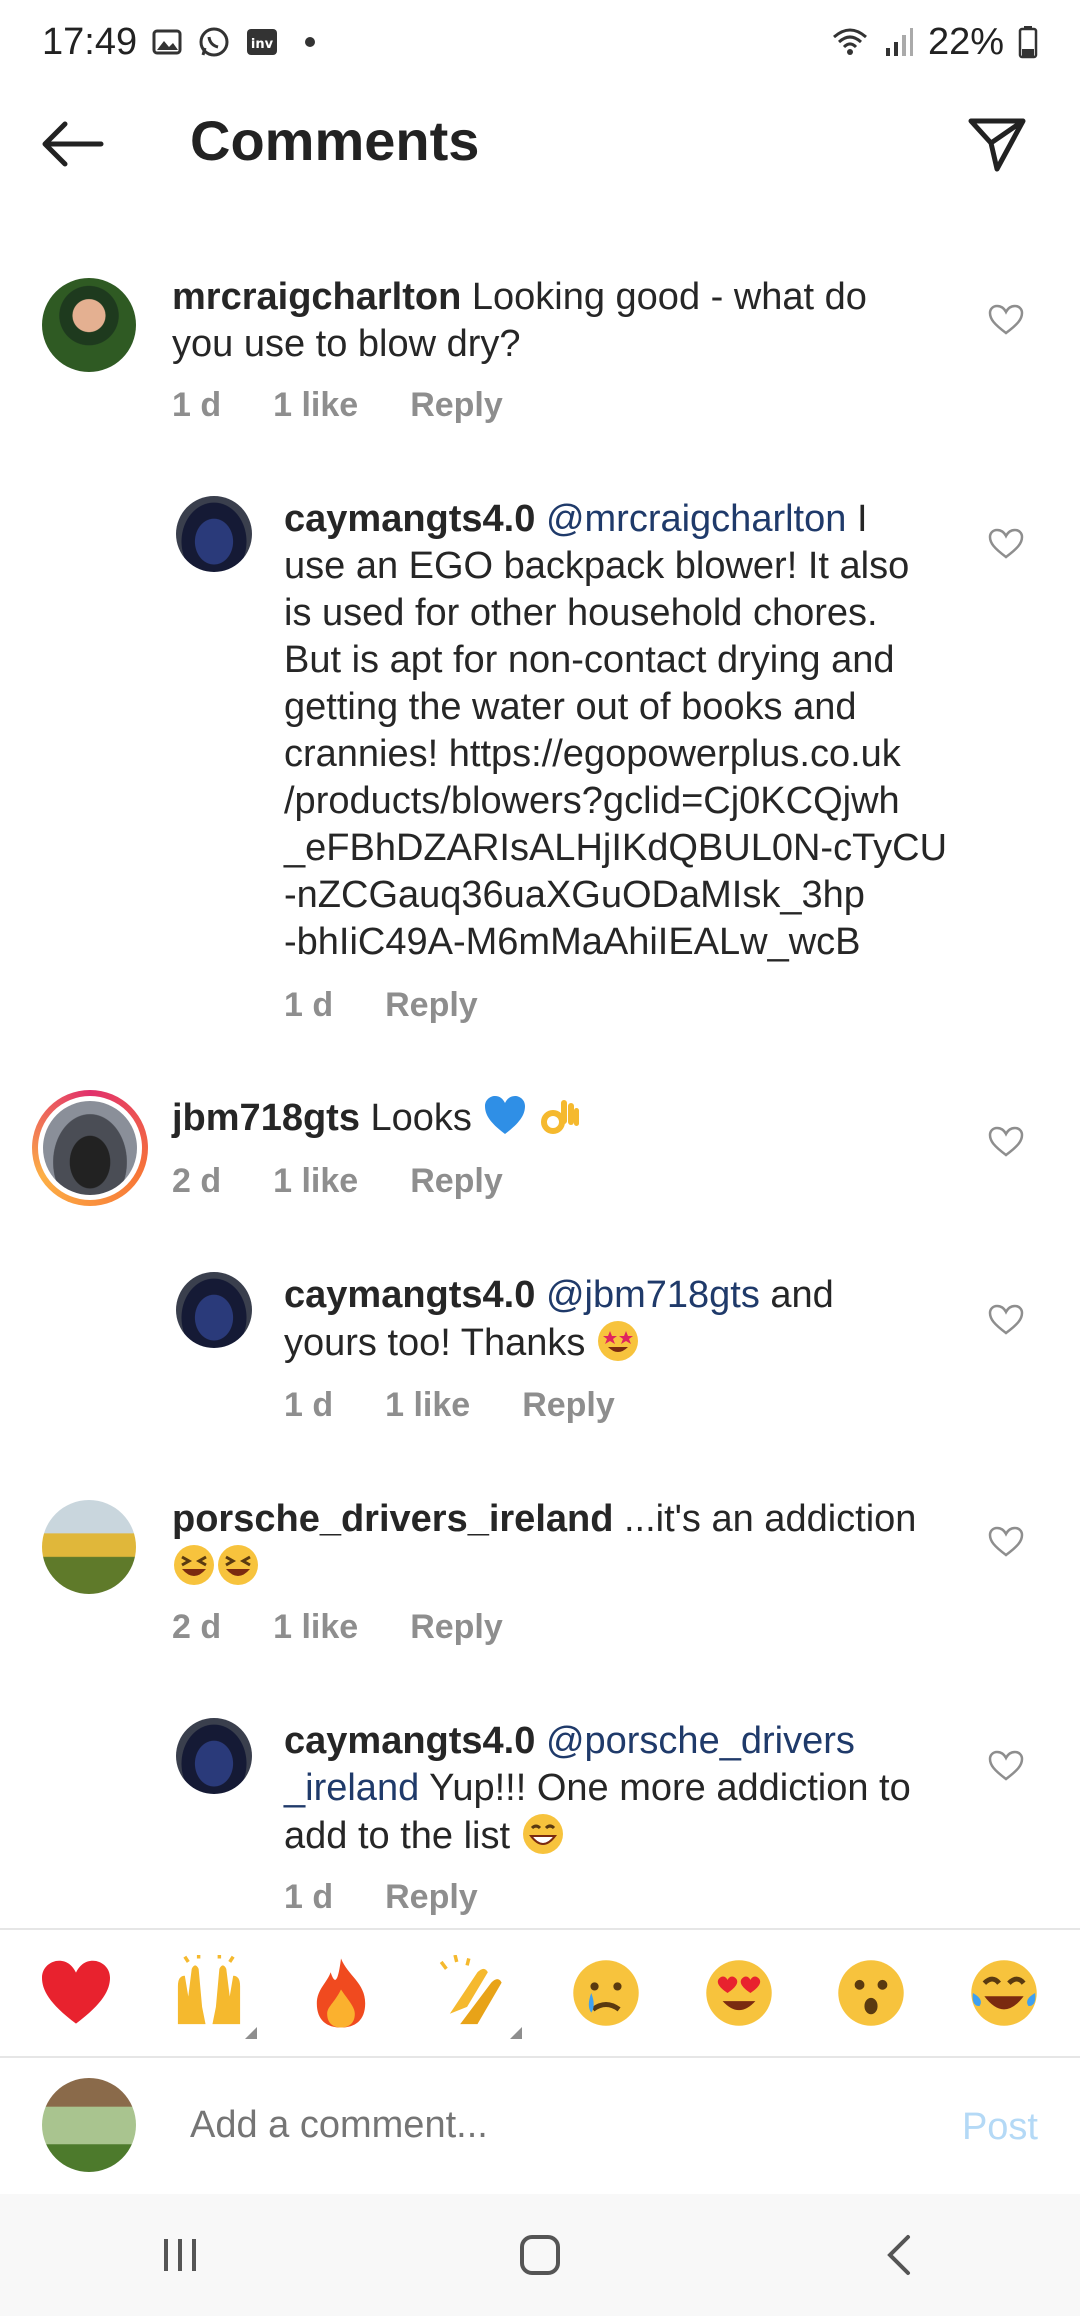  What do you see at coordinates (505, 1116) in the screenshot?
I see `blue-heart-icon` at bounding box center [505, 1116].